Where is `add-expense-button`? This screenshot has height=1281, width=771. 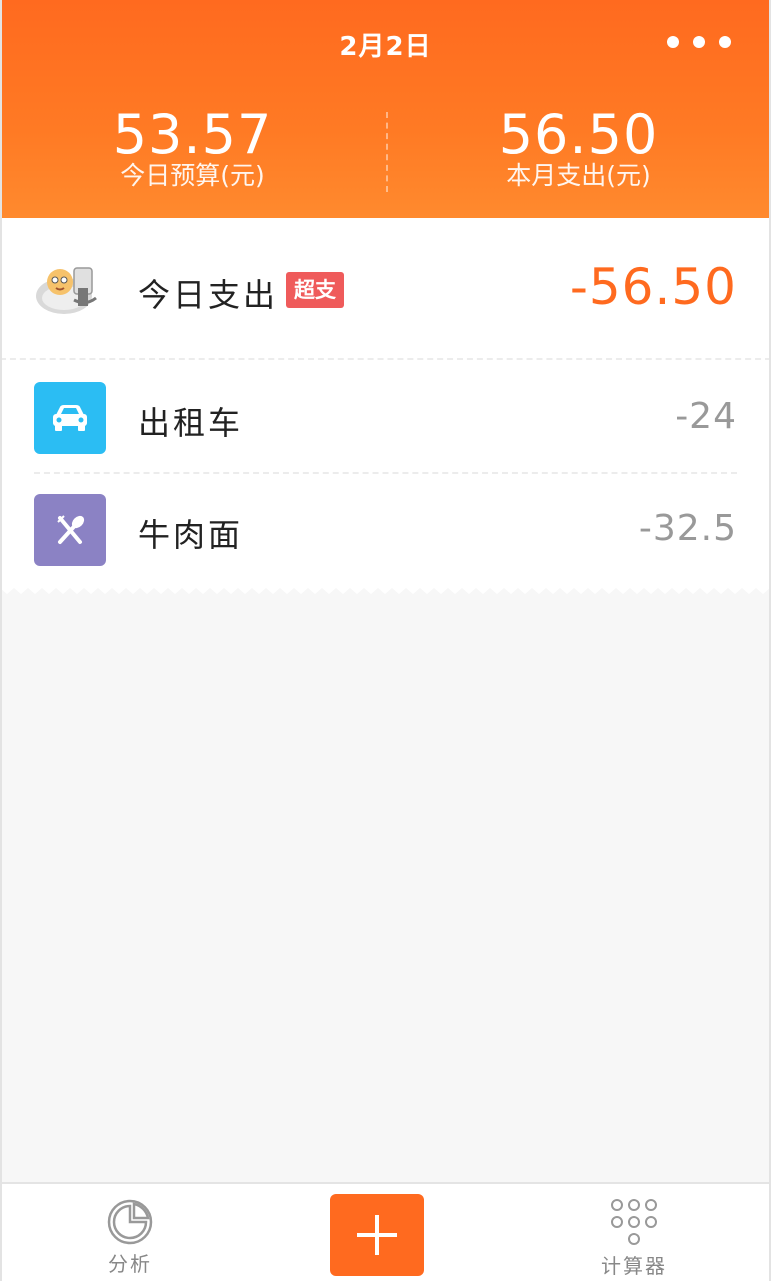
add-expense-button is located at coordinates (377, 1235).